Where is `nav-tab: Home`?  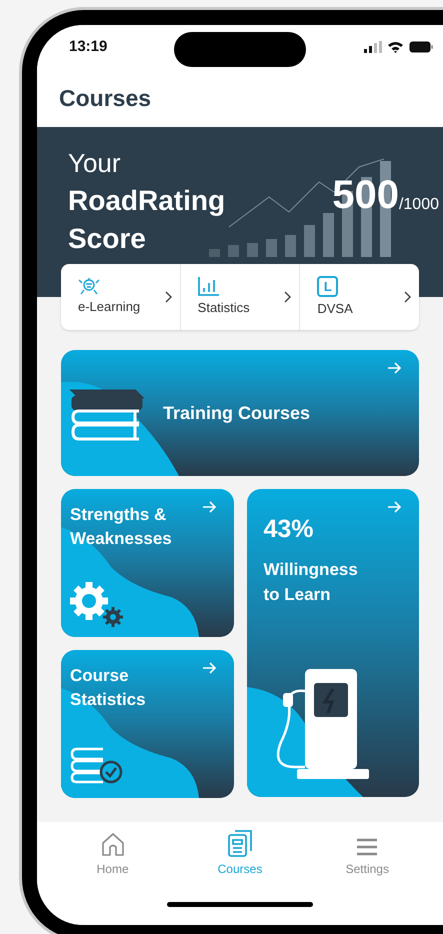 nav-tab: Home is located at coordinates (113, 853).